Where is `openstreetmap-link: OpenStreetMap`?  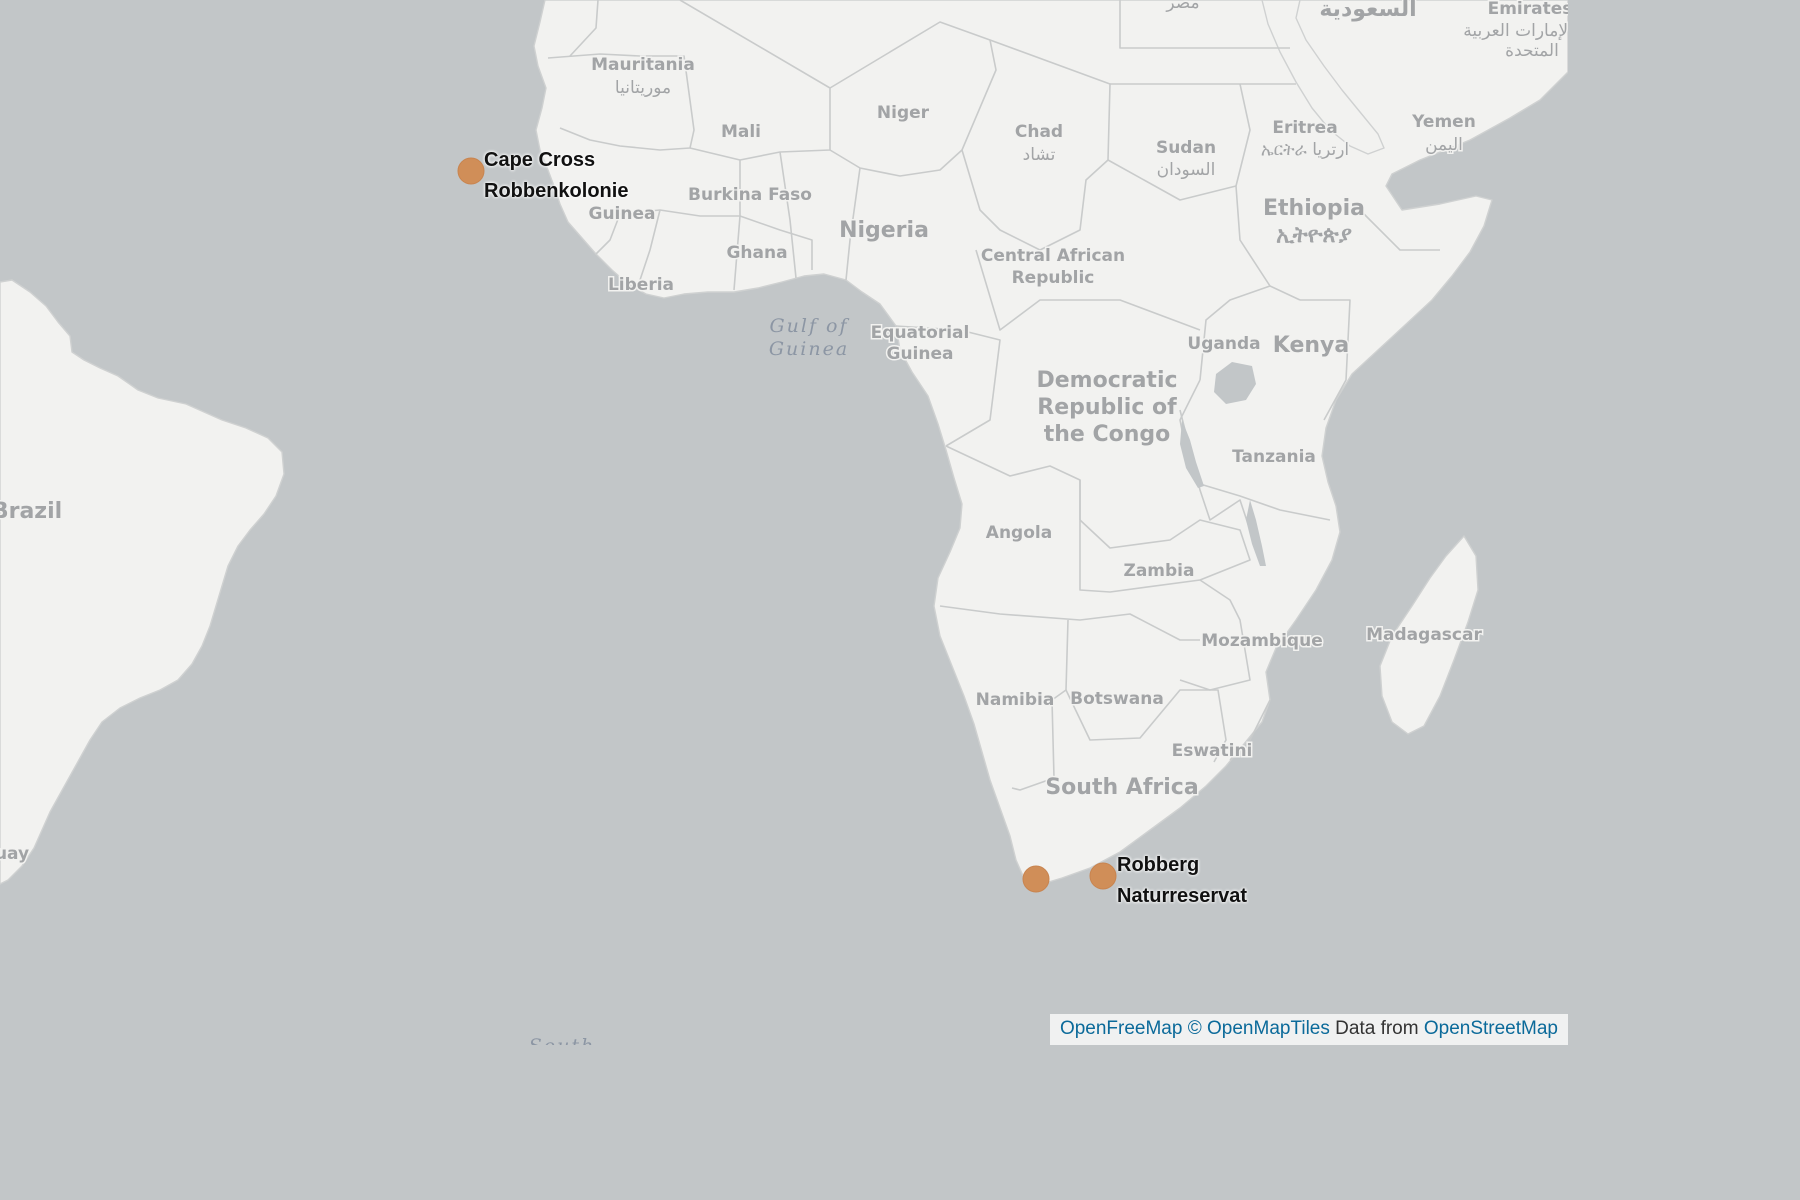 openstreetmap-link: OpenStreetMap is located at coordinates (1491, 1028).